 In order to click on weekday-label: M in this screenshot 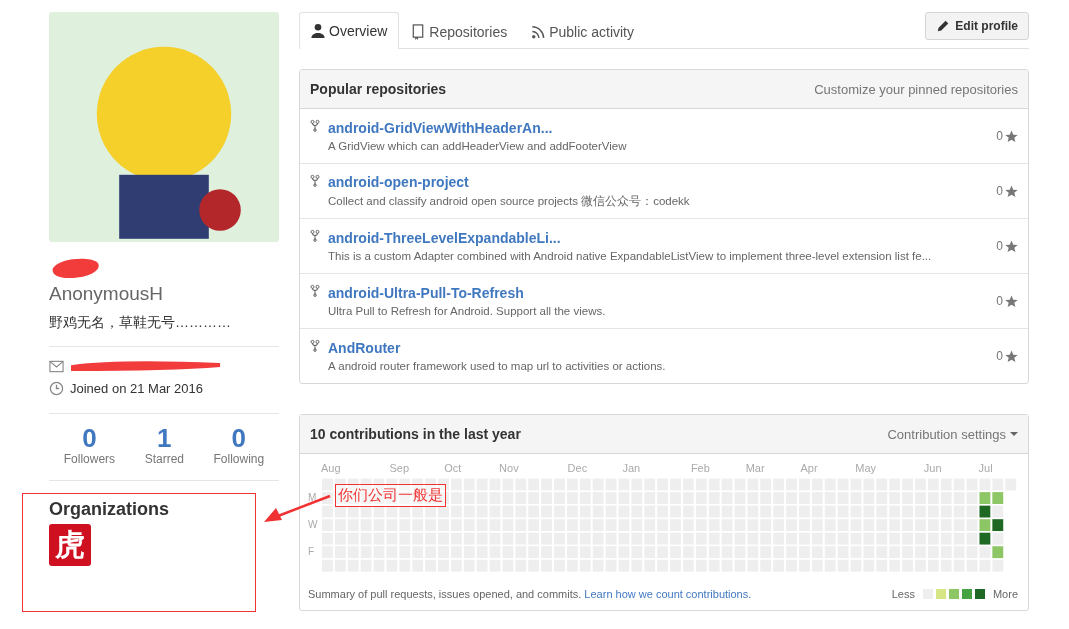, I will do `click(313, 497)`.